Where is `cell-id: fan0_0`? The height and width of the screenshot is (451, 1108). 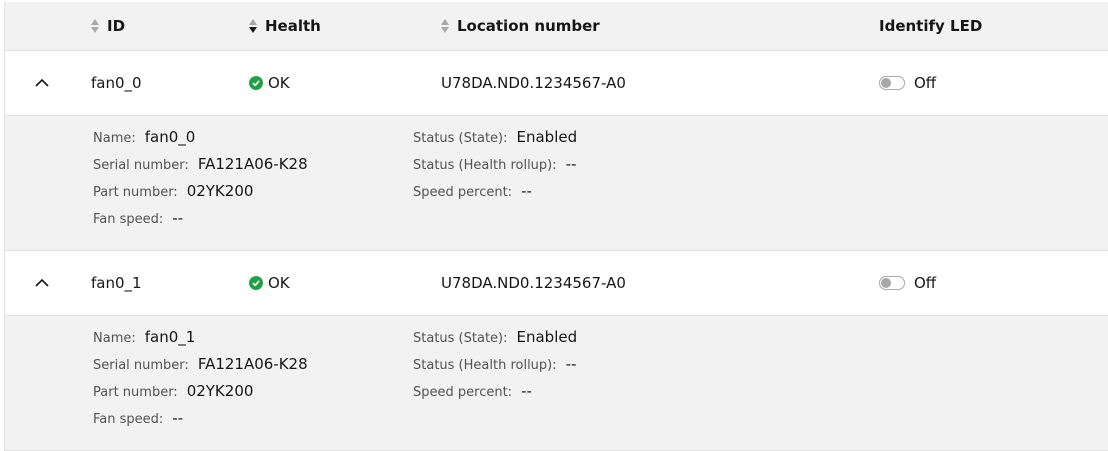 cell-id: fan0_0 is located at coordinates (116, 83).